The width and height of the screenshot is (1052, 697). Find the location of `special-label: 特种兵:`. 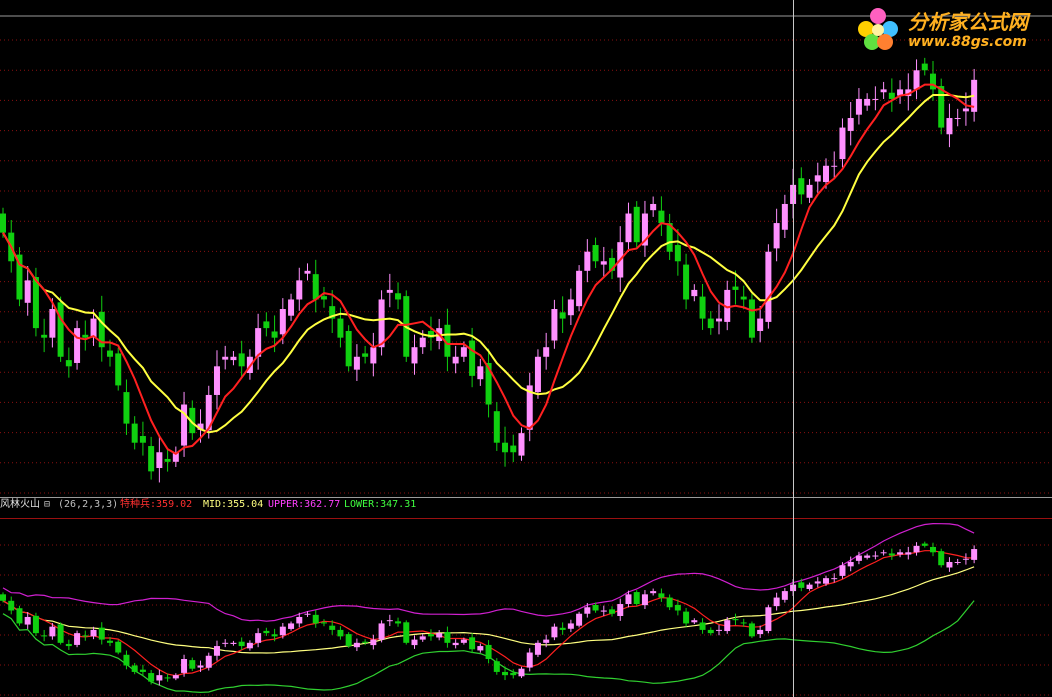

special-label: 特种兵: is located at coordinates (138, 504).